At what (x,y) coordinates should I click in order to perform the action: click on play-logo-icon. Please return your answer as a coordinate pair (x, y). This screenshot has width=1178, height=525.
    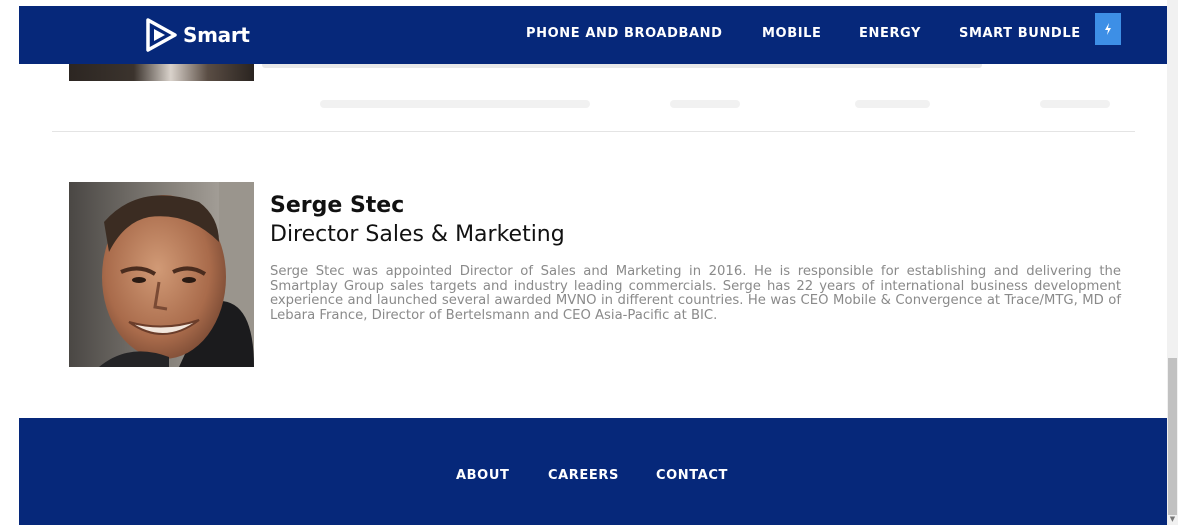
    Looking at the image, I should click on (161, 35).